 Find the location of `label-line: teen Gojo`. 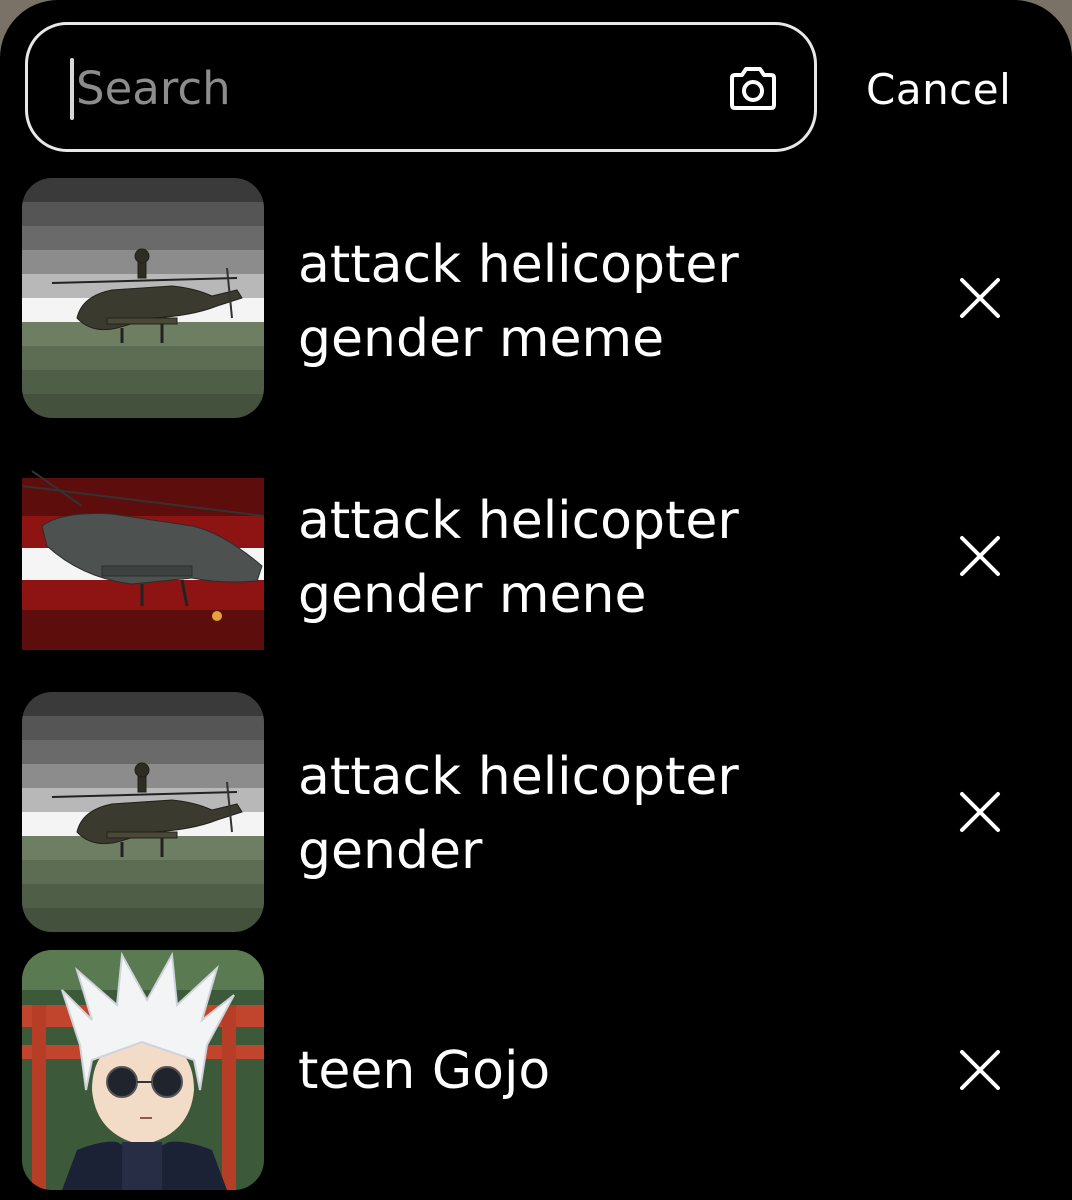

label-line: teen Gojo is located at coordinates (424, 1071).